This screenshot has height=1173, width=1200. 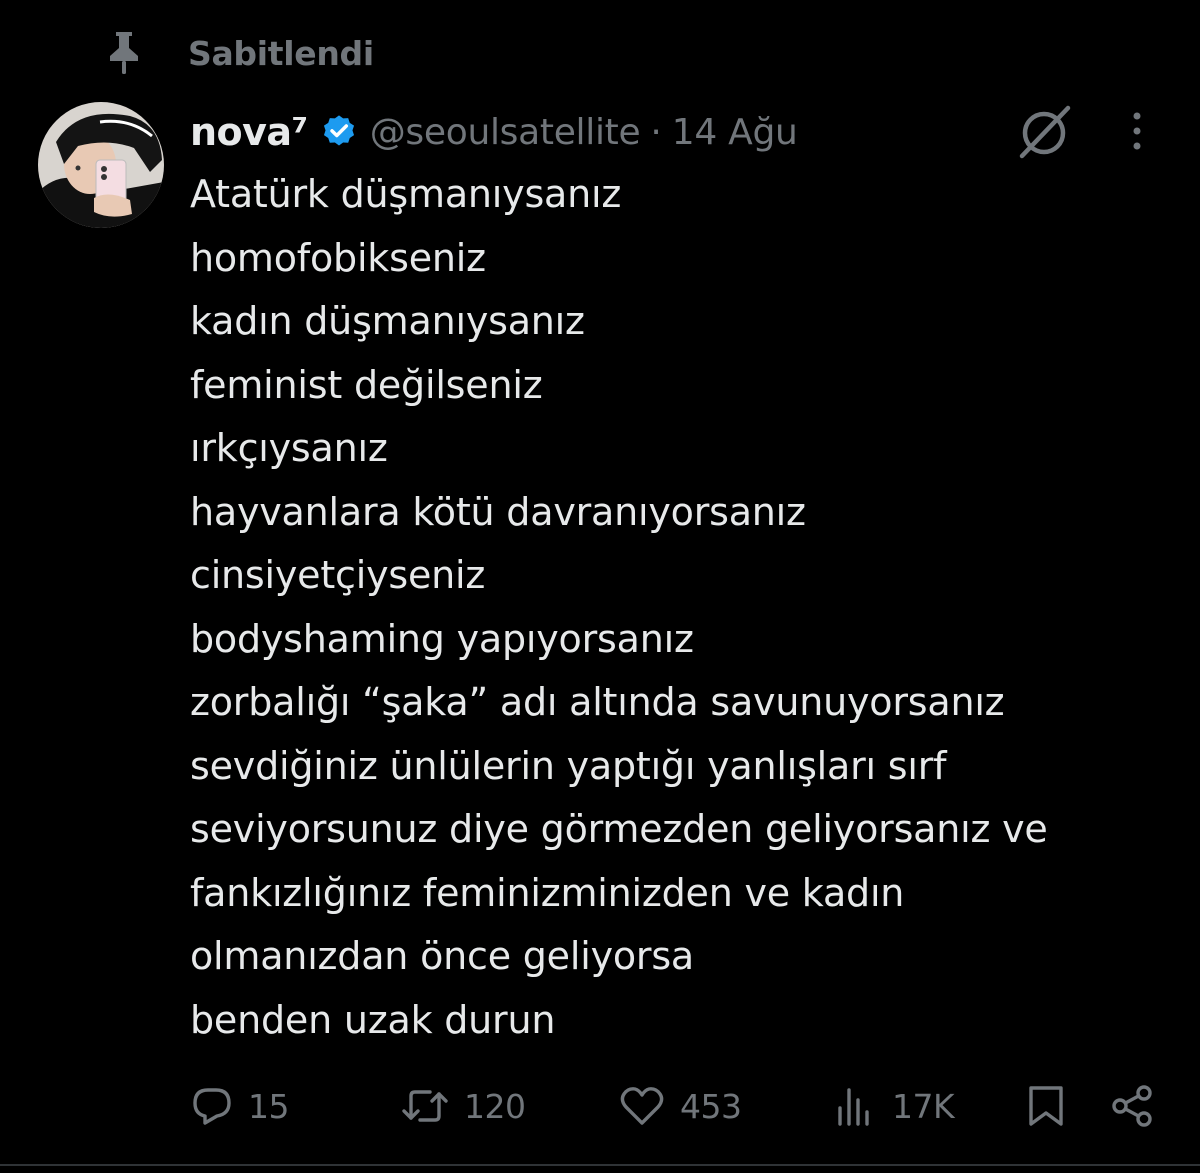 I want to click on more-icon, so click(x=1137, y=132).